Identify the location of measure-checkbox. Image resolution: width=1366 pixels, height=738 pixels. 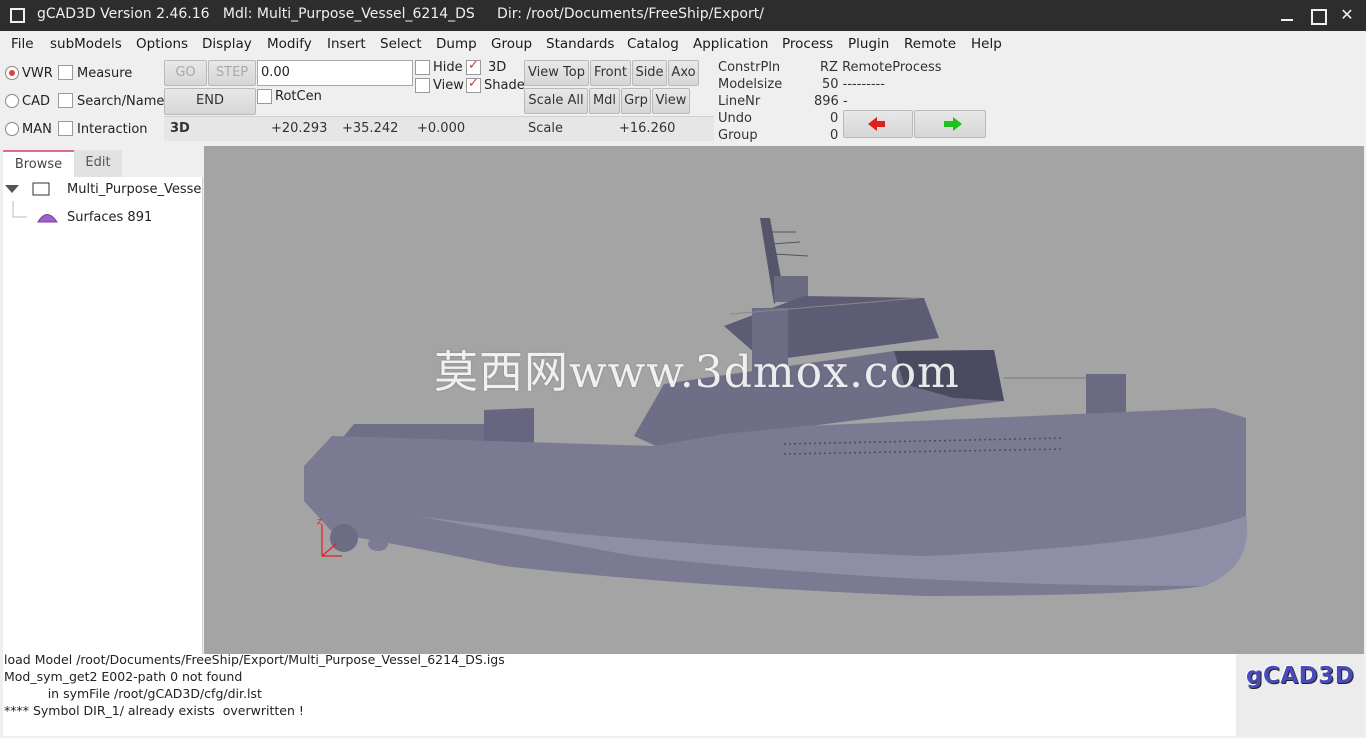
(65, 72).